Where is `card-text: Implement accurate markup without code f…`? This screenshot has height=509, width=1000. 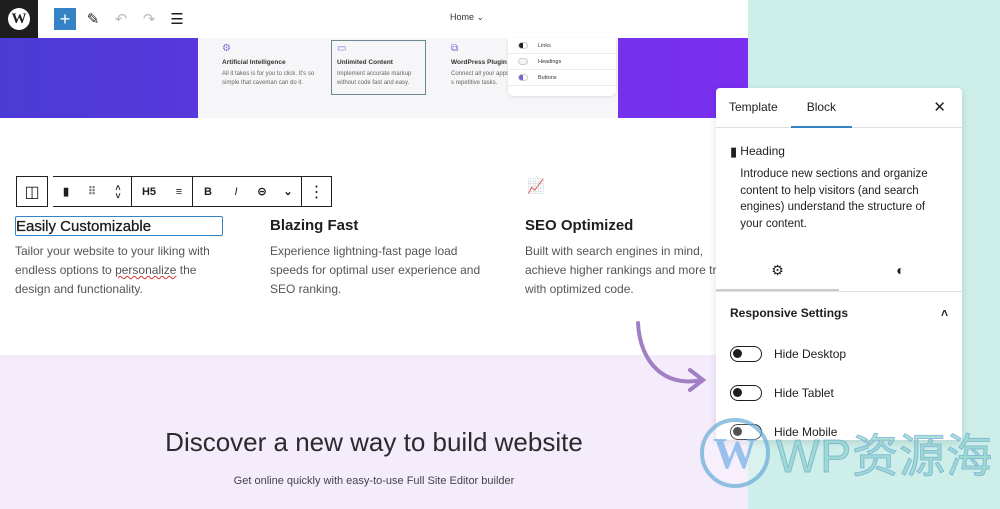 card-text: Implement accurate markup without code f… is located at coordinates (374, 78).